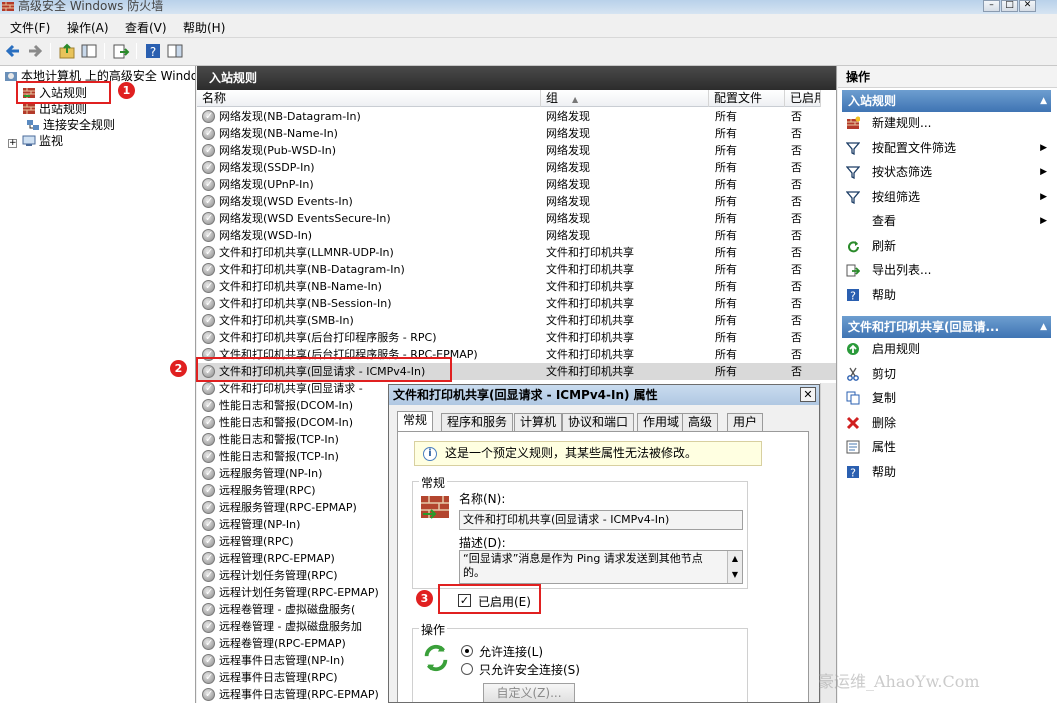  What do you see at coordinates (590, 269) in the screenshot?
I see `cell-group: 文件和打印机共享` at bounding box center [590, 269].